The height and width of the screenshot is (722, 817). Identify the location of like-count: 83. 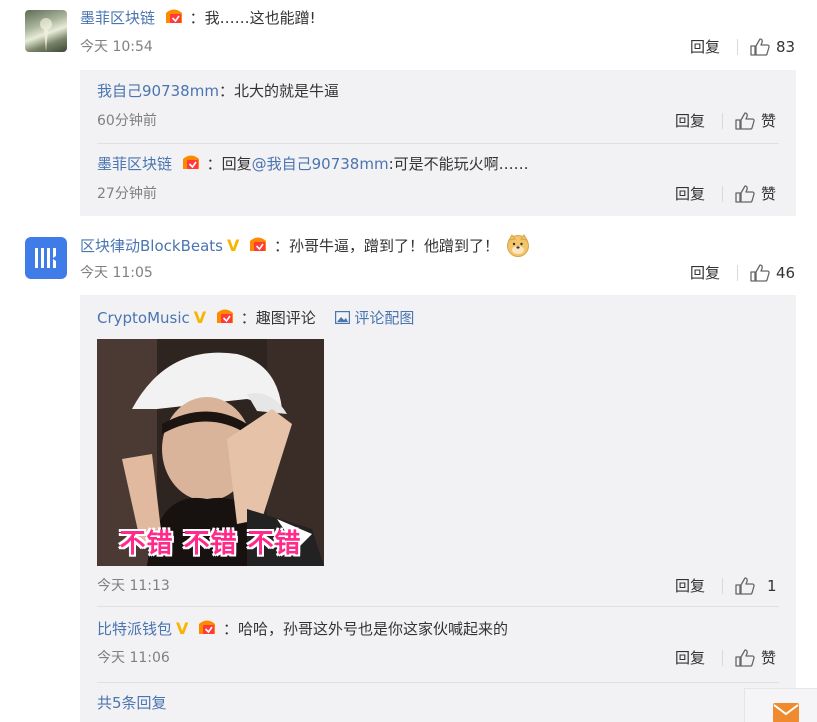
(786, 47).